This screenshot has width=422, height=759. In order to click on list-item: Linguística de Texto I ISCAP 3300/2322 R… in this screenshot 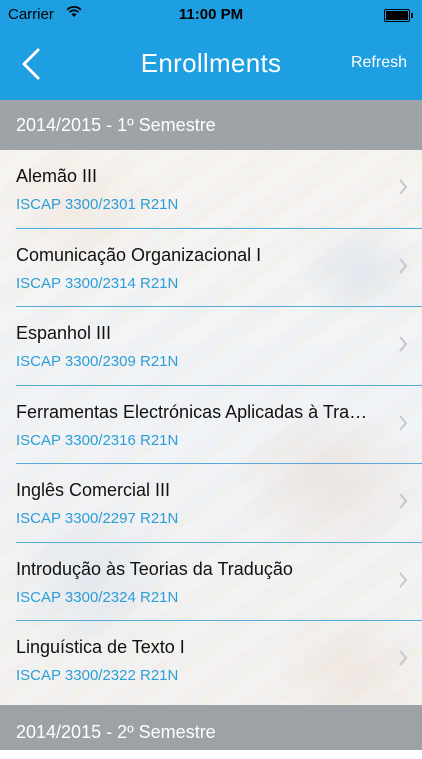, I will do `click(211, 660)`.